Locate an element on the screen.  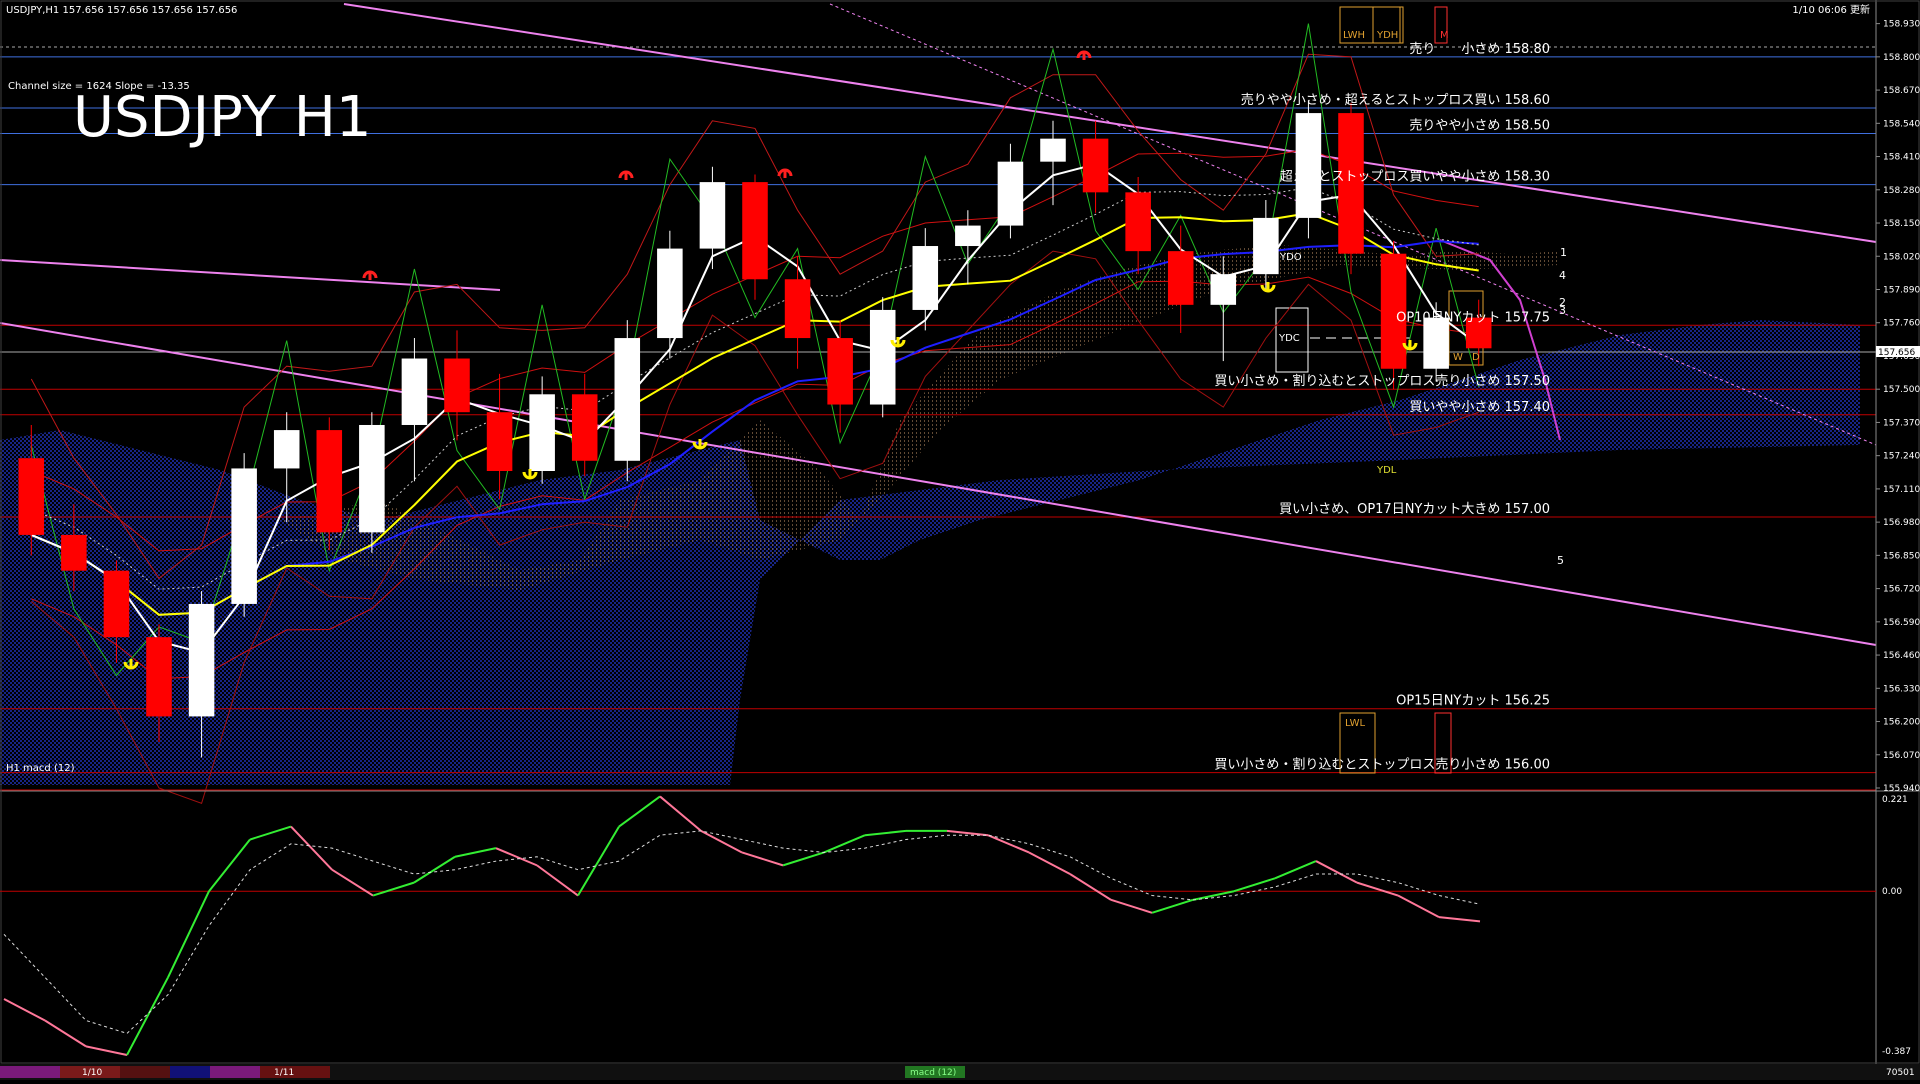
macd-label: H1 macd (12) is located at coordinates (40, 768).